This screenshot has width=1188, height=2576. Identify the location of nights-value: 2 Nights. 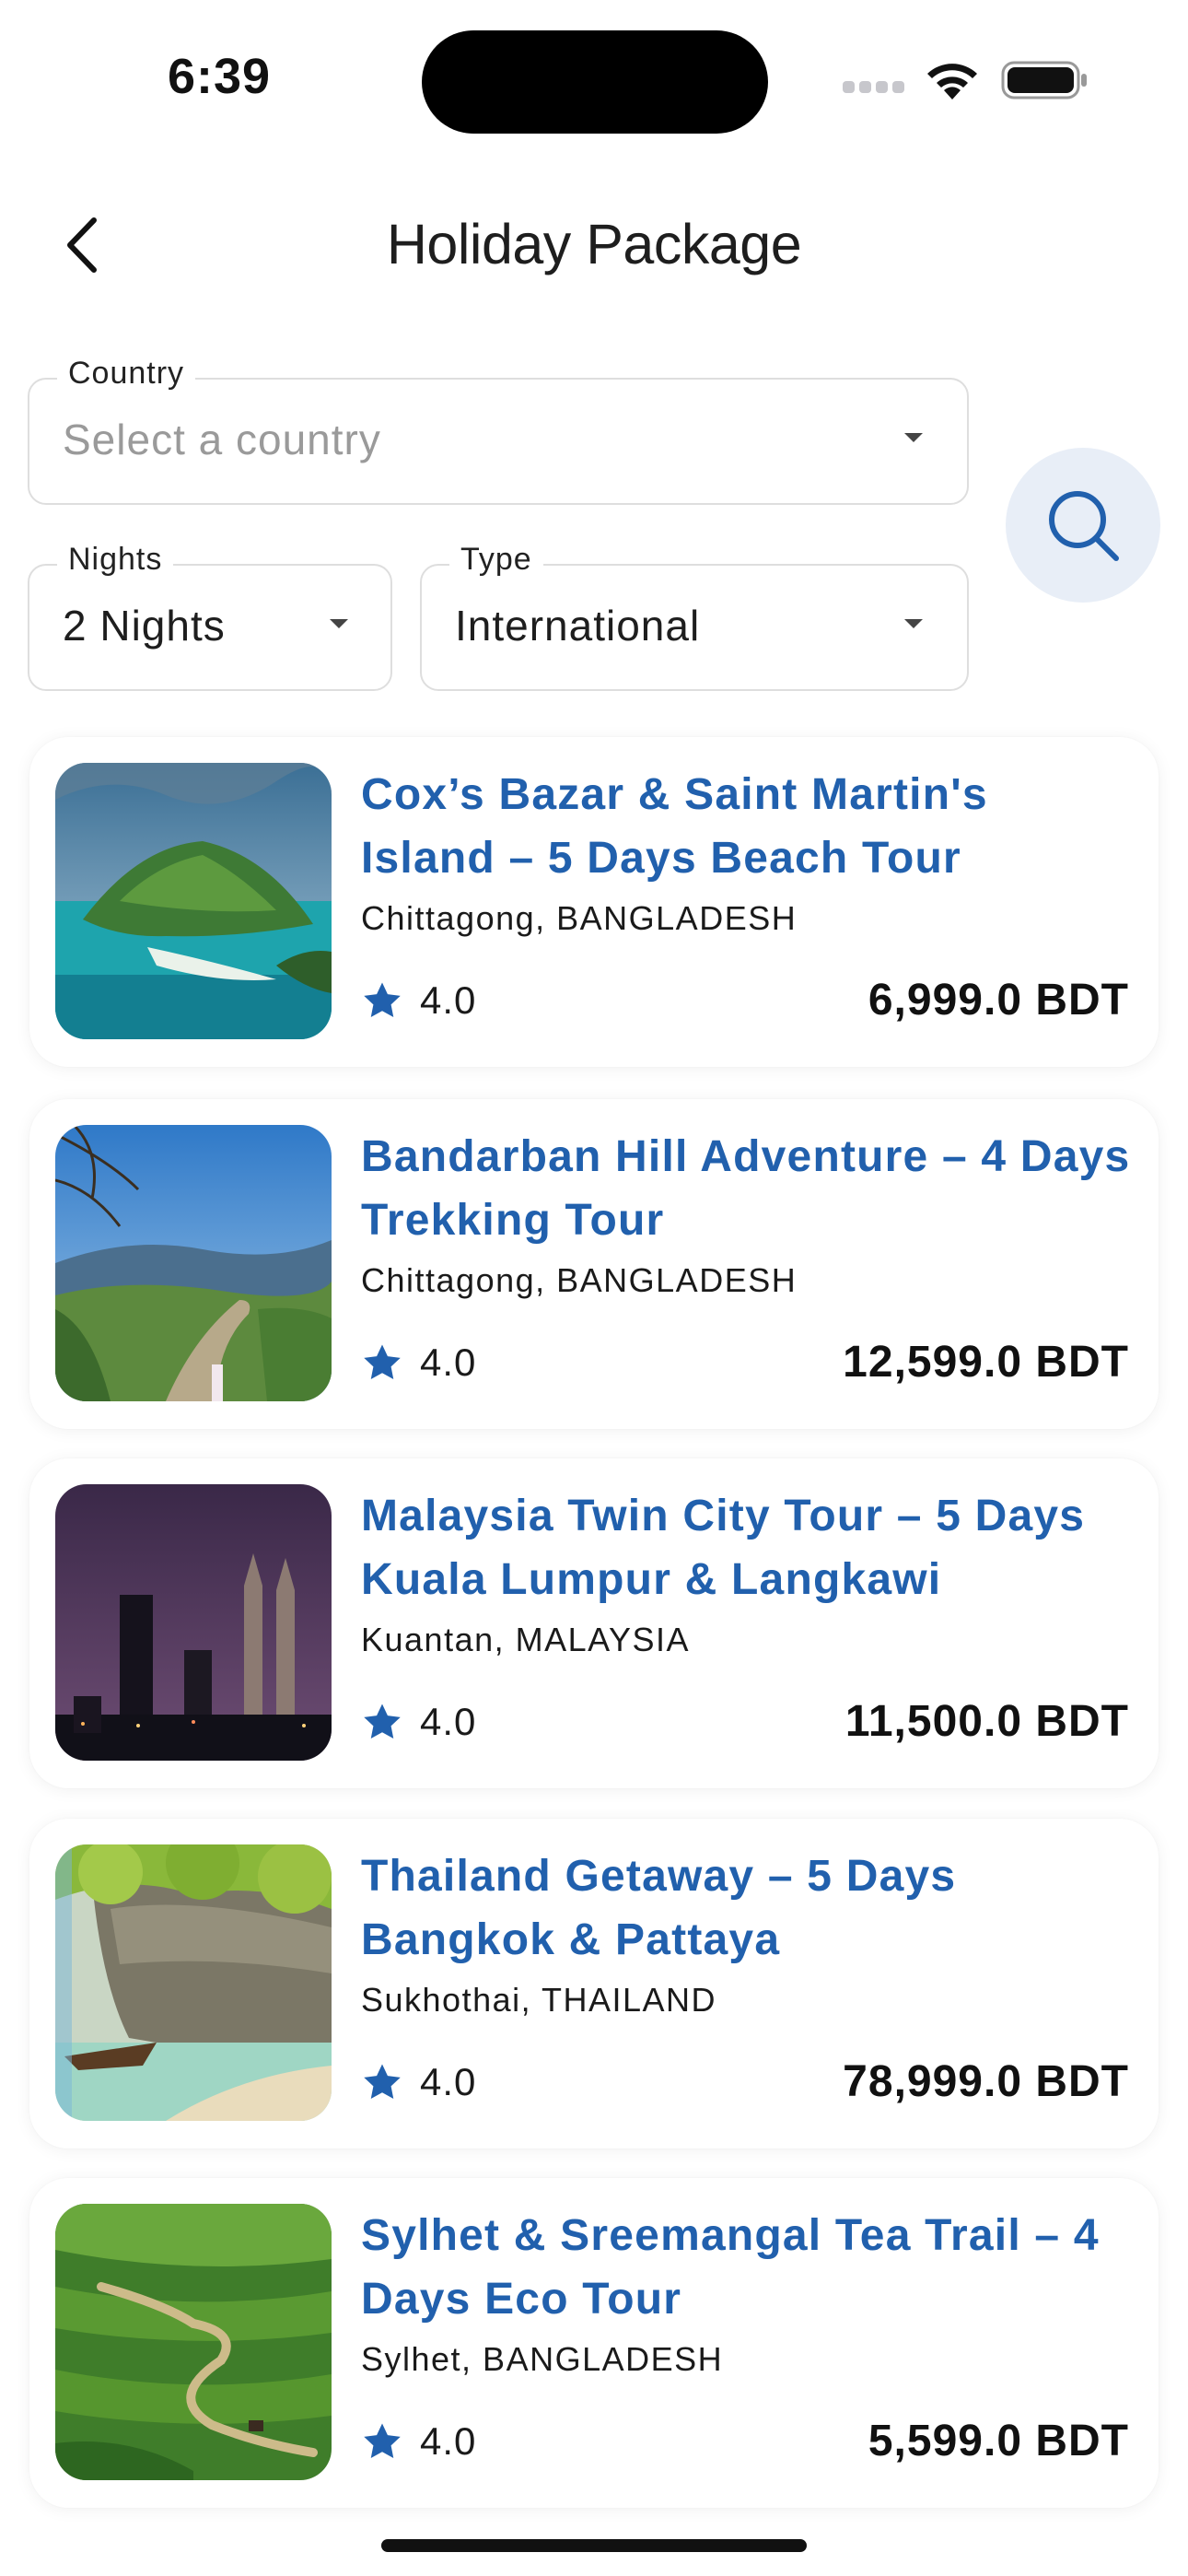
(144, 626).